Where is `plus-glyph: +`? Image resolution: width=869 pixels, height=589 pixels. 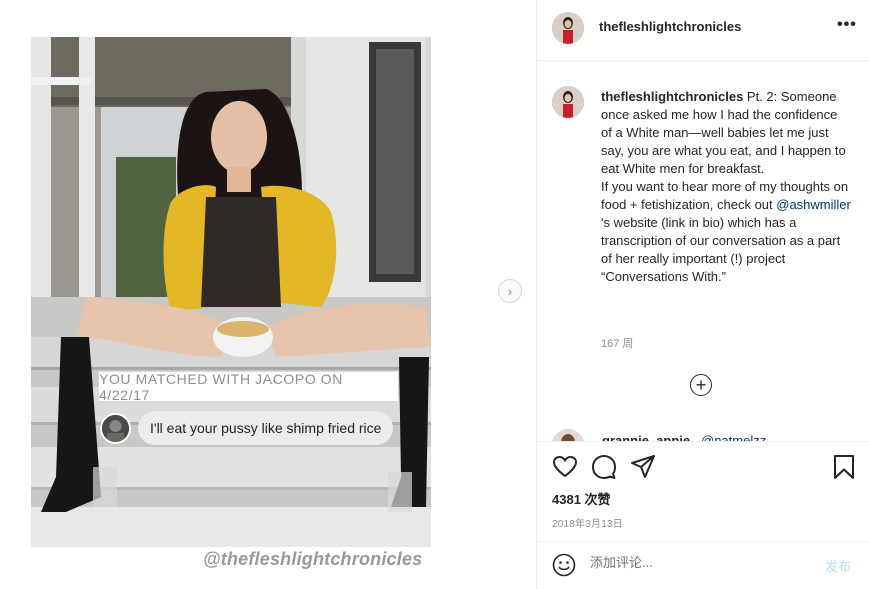 plus-glyph: + is located at coordinates (701, 385).